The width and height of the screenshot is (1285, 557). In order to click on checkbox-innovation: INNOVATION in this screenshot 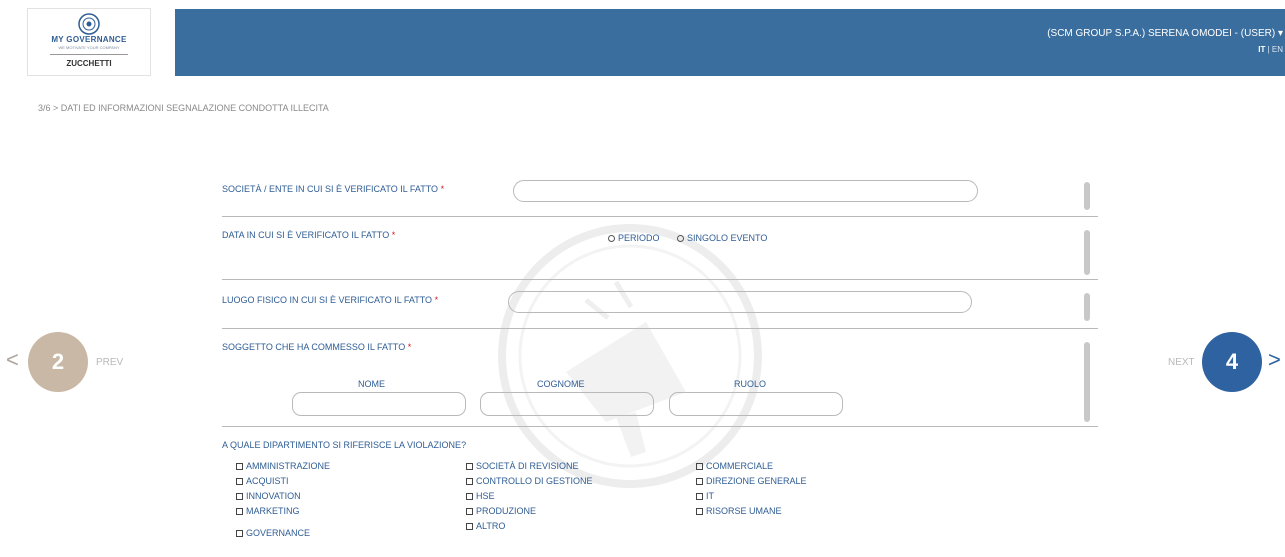, I will do `click(268, 496)`.